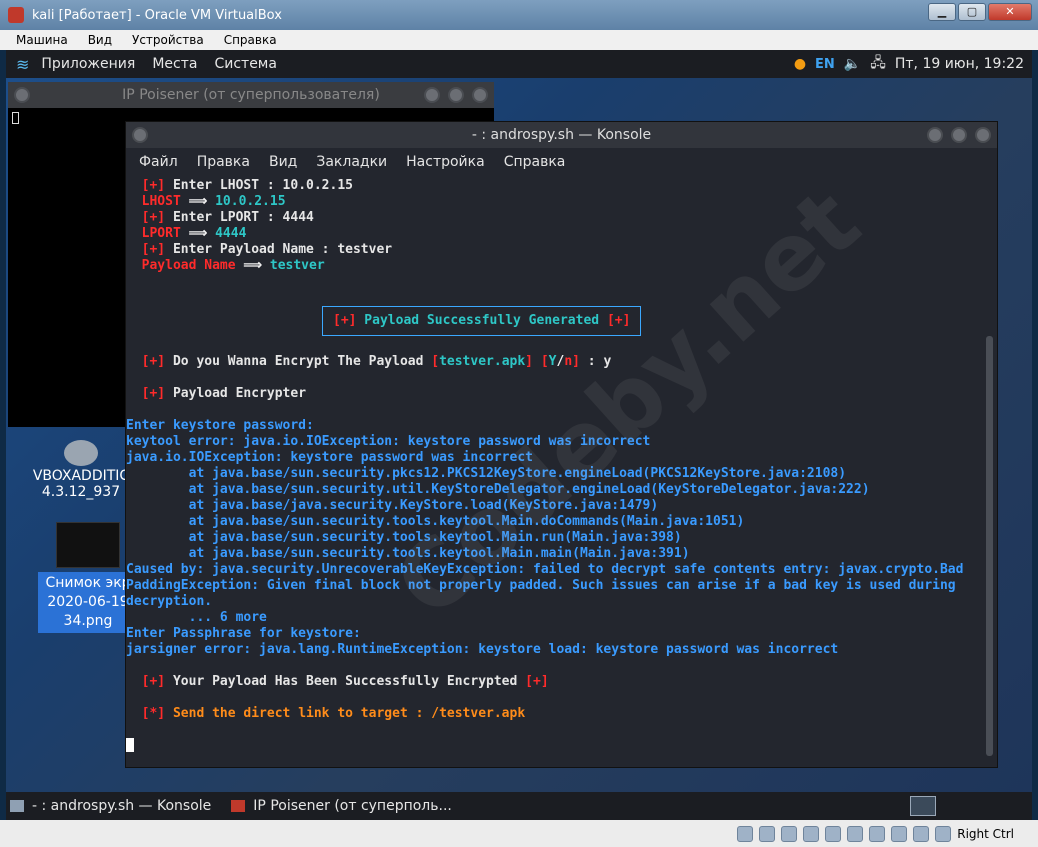 This screenshot has height=847, width=1038. I want to click on ip-close-button, so click(480, 95).